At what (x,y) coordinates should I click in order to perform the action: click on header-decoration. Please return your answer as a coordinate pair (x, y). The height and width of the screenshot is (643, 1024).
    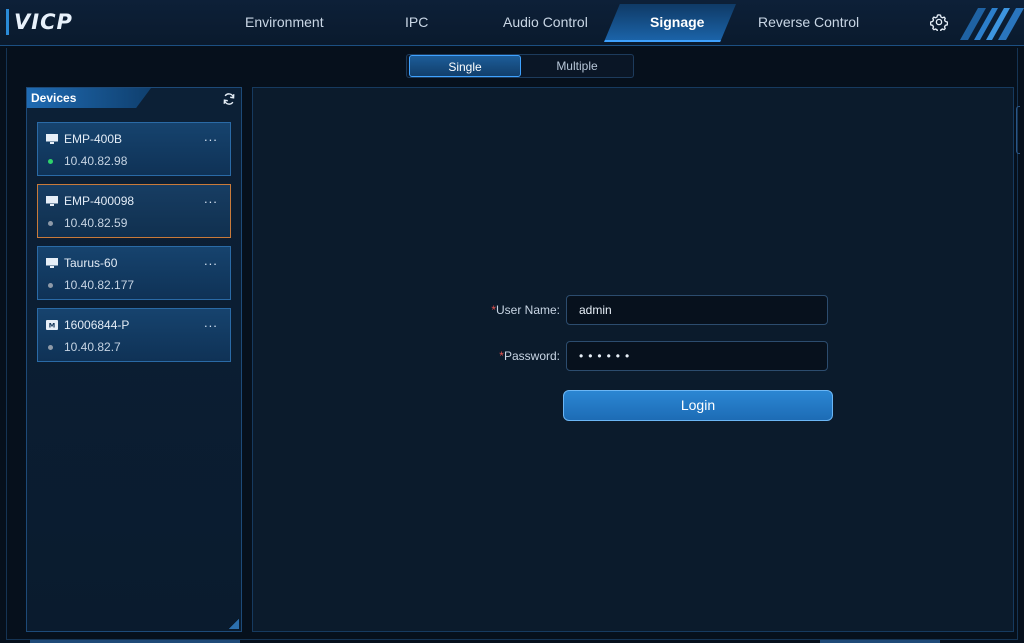
    Looking at the image, I should click on (992, 24).